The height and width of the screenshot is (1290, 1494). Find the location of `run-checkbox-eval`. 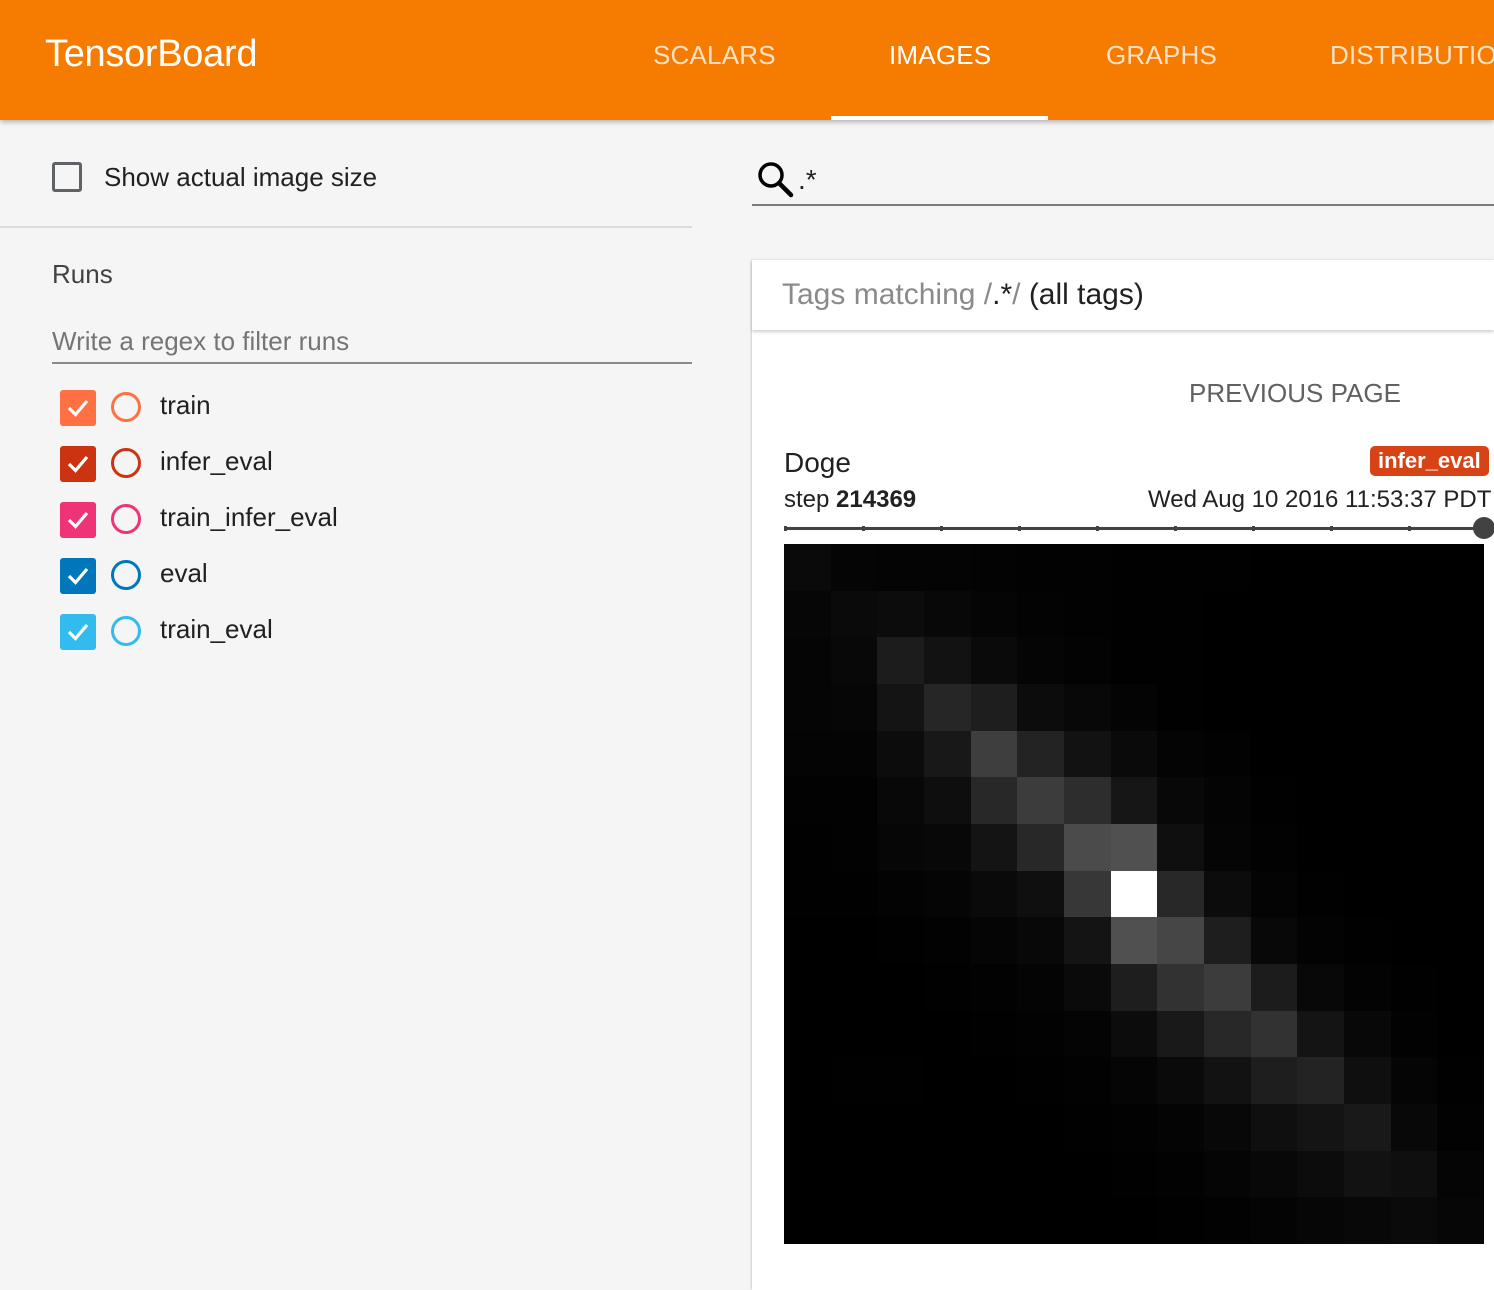

run-checkbox-eval is located at coordinates (78, 576).